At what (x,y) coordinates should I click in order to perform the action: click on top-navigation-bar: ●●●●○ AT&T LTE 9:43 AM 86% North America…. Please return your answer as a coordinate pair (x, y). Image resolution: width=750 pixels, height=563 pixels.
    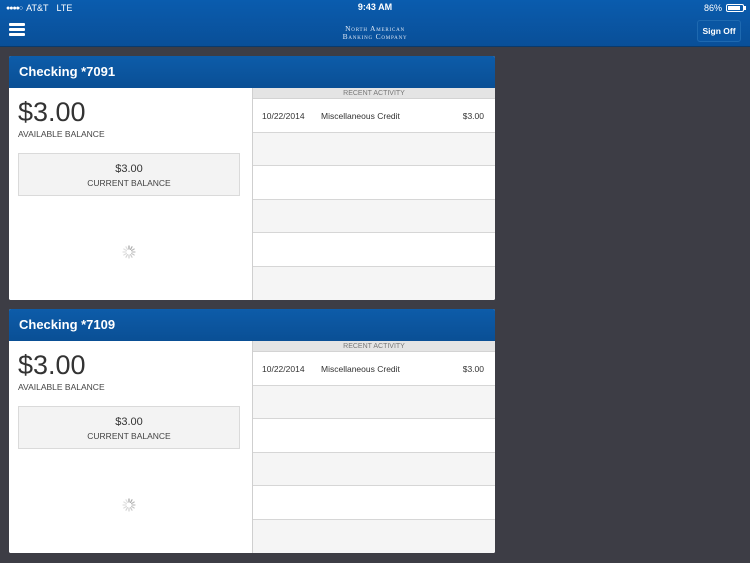
    Looking at the image, I should click on (375, 23).